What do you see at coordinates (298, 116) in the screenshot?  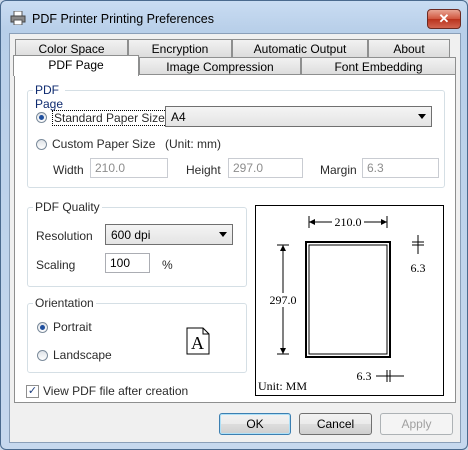 I see `paper-size-select: A4` at bounding box center [298, 116].